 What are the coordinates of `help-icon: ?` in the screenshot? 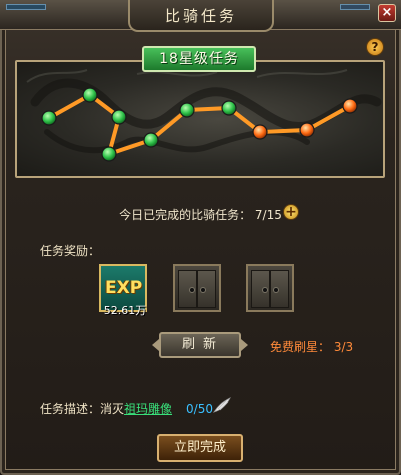 It's located at (375, 47).